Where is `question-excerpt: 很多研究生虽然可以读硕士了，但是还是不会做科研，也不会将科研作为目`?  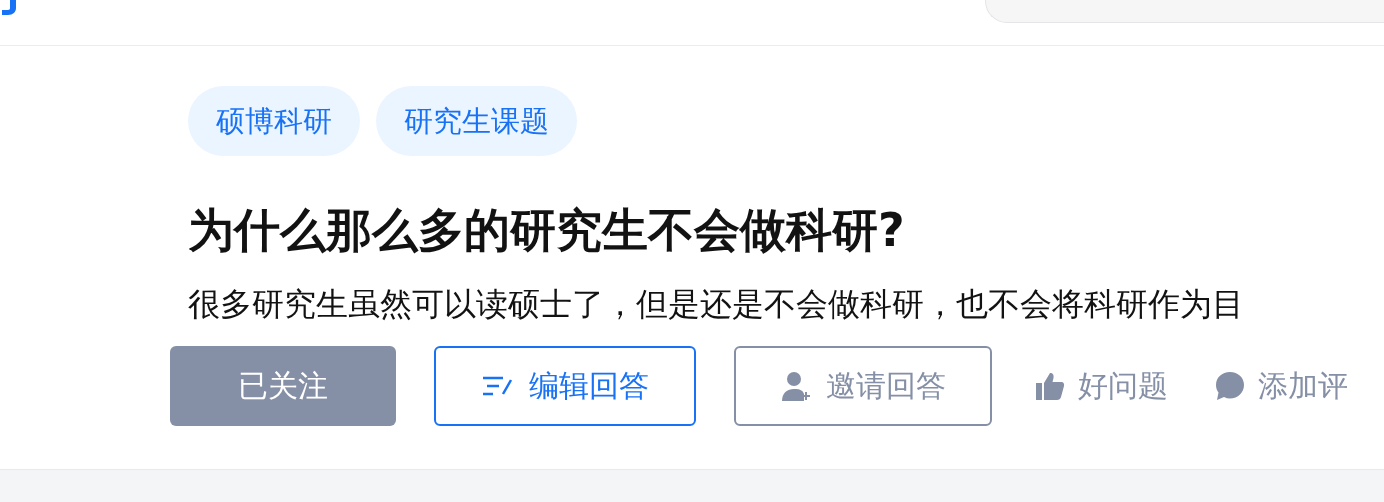 question-excerpt: 很多研究生虽然可以读硕士了，但是还是不会做科研，也不会将科研作为目 is located at coordinates (716, 304).